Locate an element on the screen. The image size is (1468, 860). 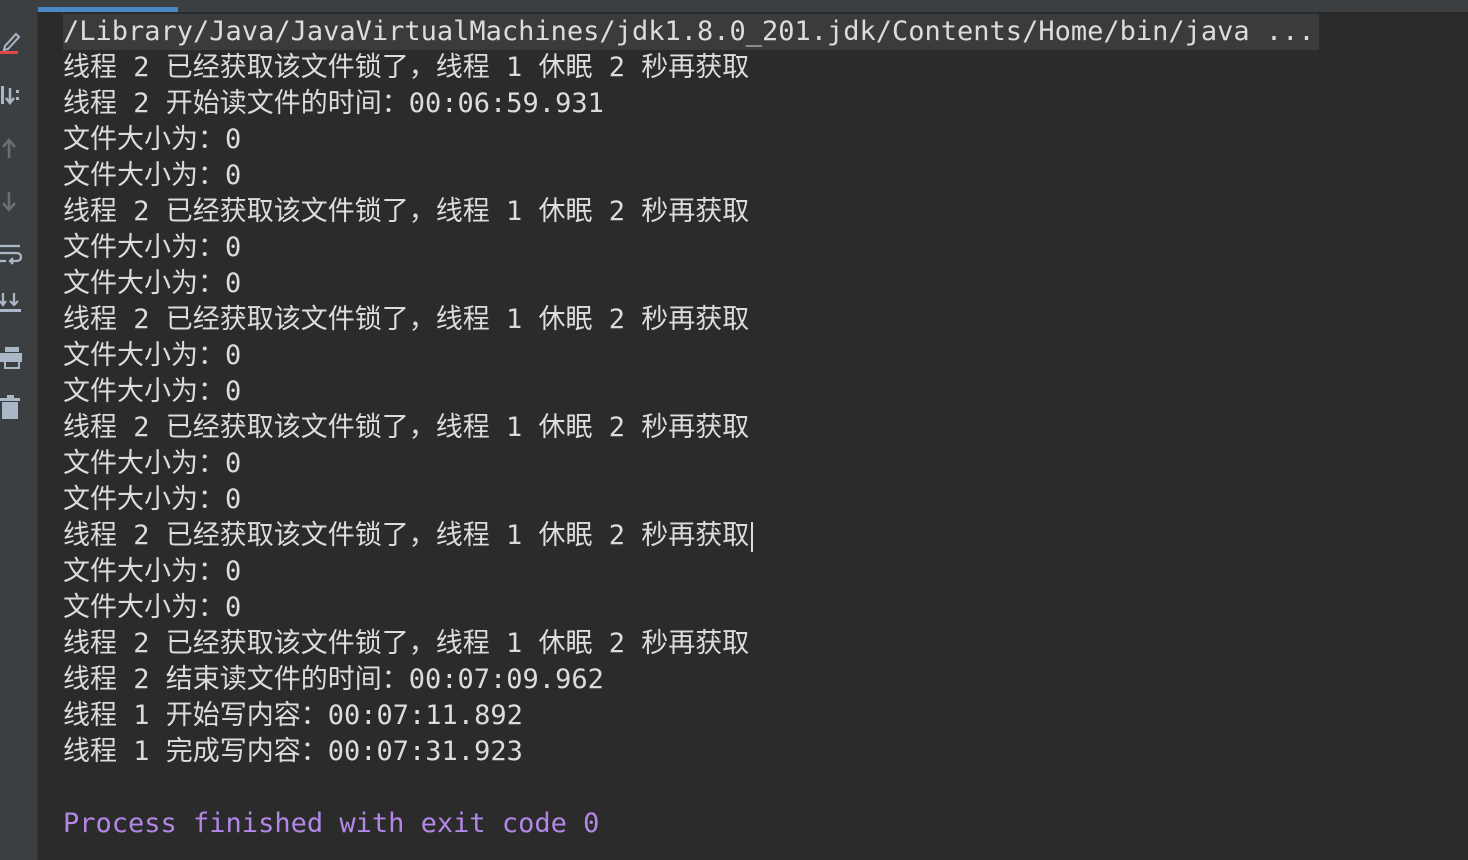
trash-icon is located at coordinates (11, 407).